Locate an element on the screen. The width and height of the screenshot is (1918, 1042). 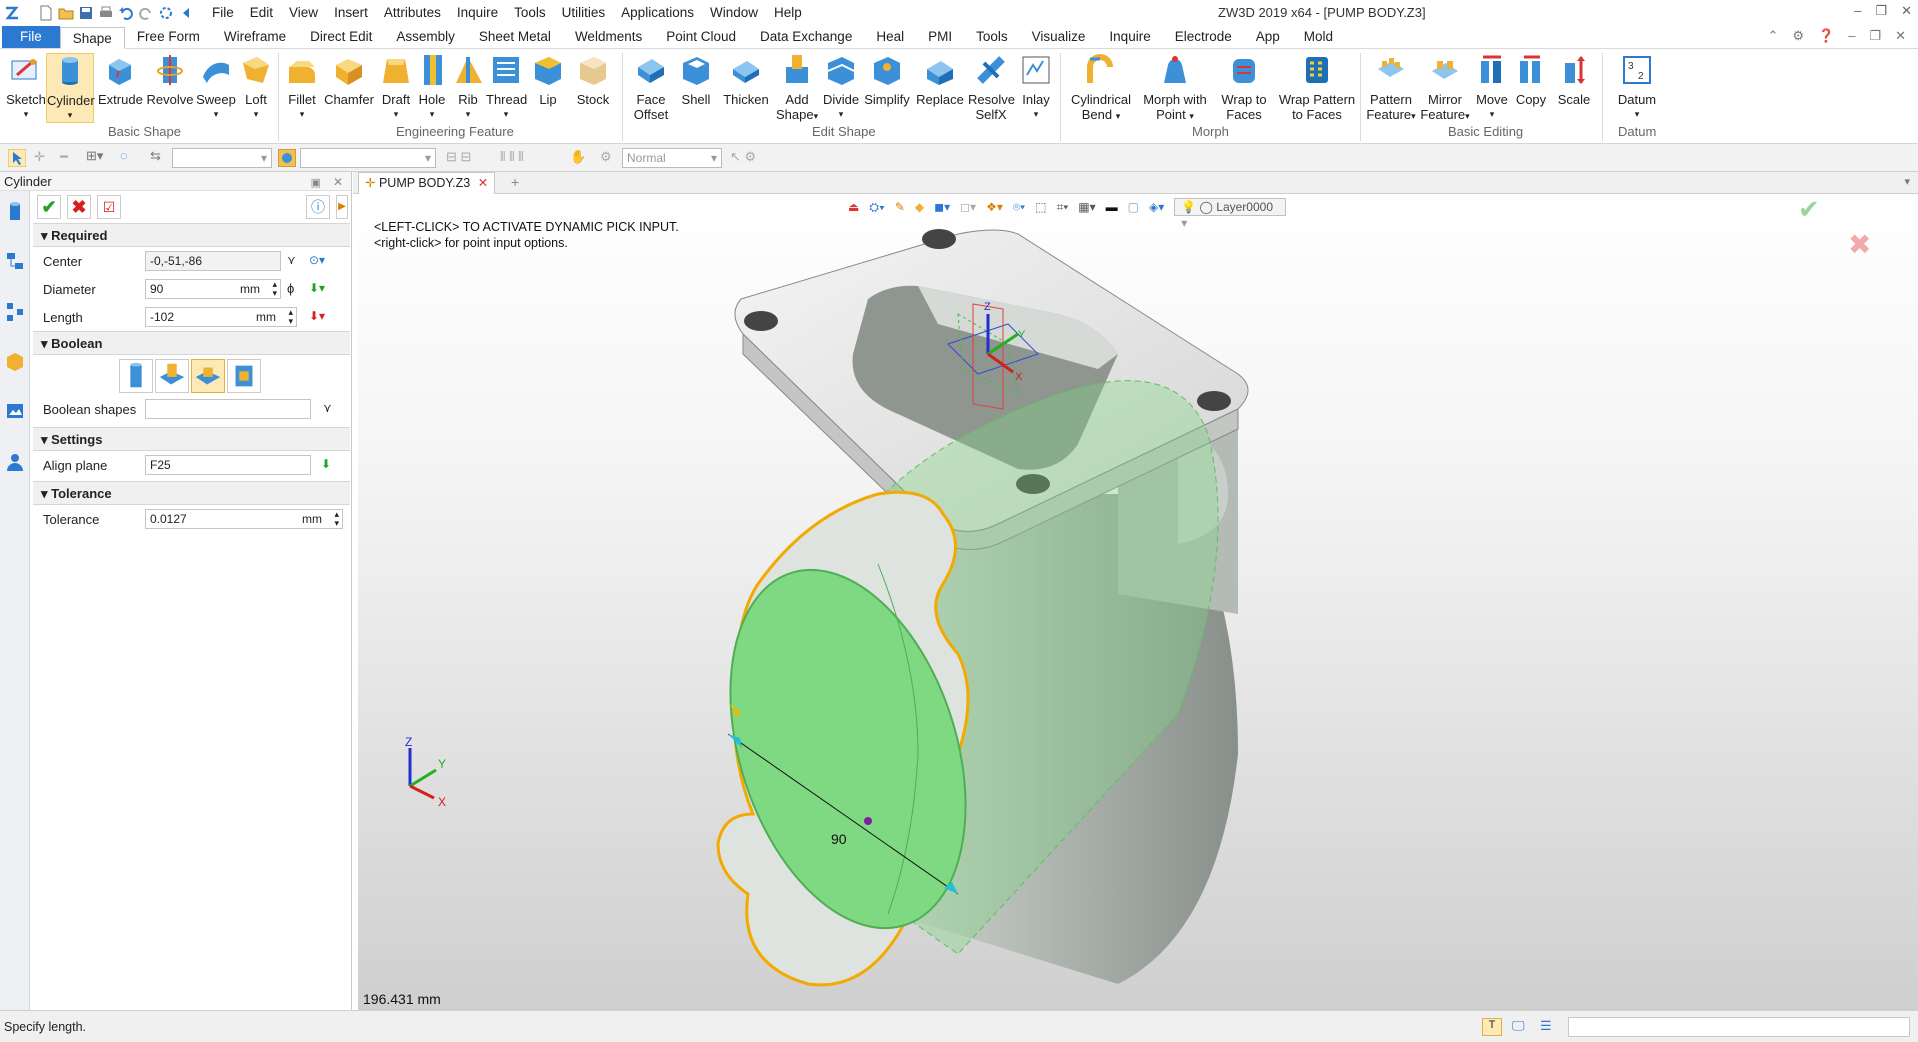
extrude-button: Extrude is located at coordinates (120, 80).